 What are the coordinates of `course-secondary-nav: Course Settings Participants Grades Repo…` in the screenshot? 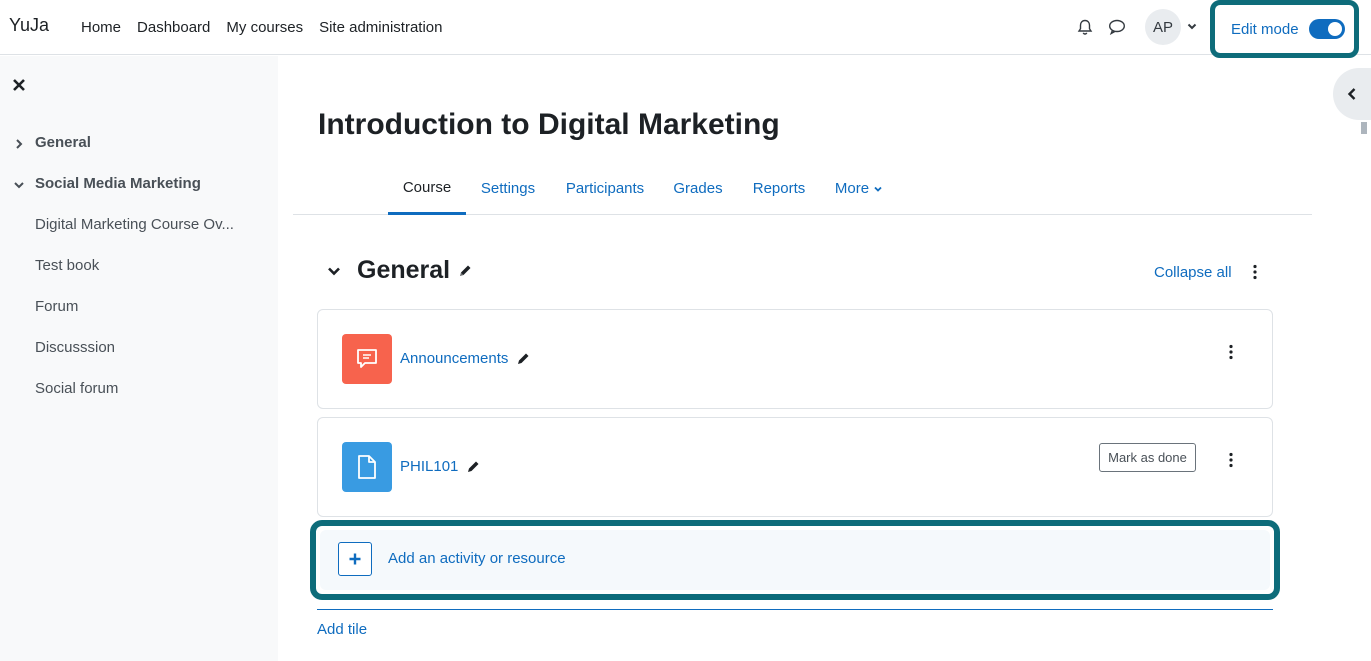 It's located at (802, 188).